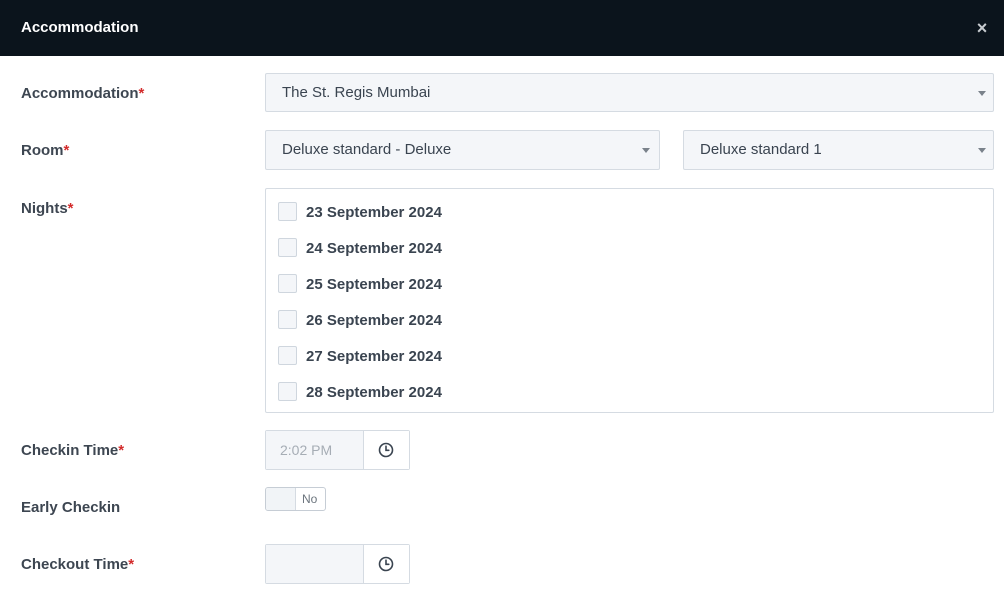  I want to click on room-label-text: Room, so click(42, 150).